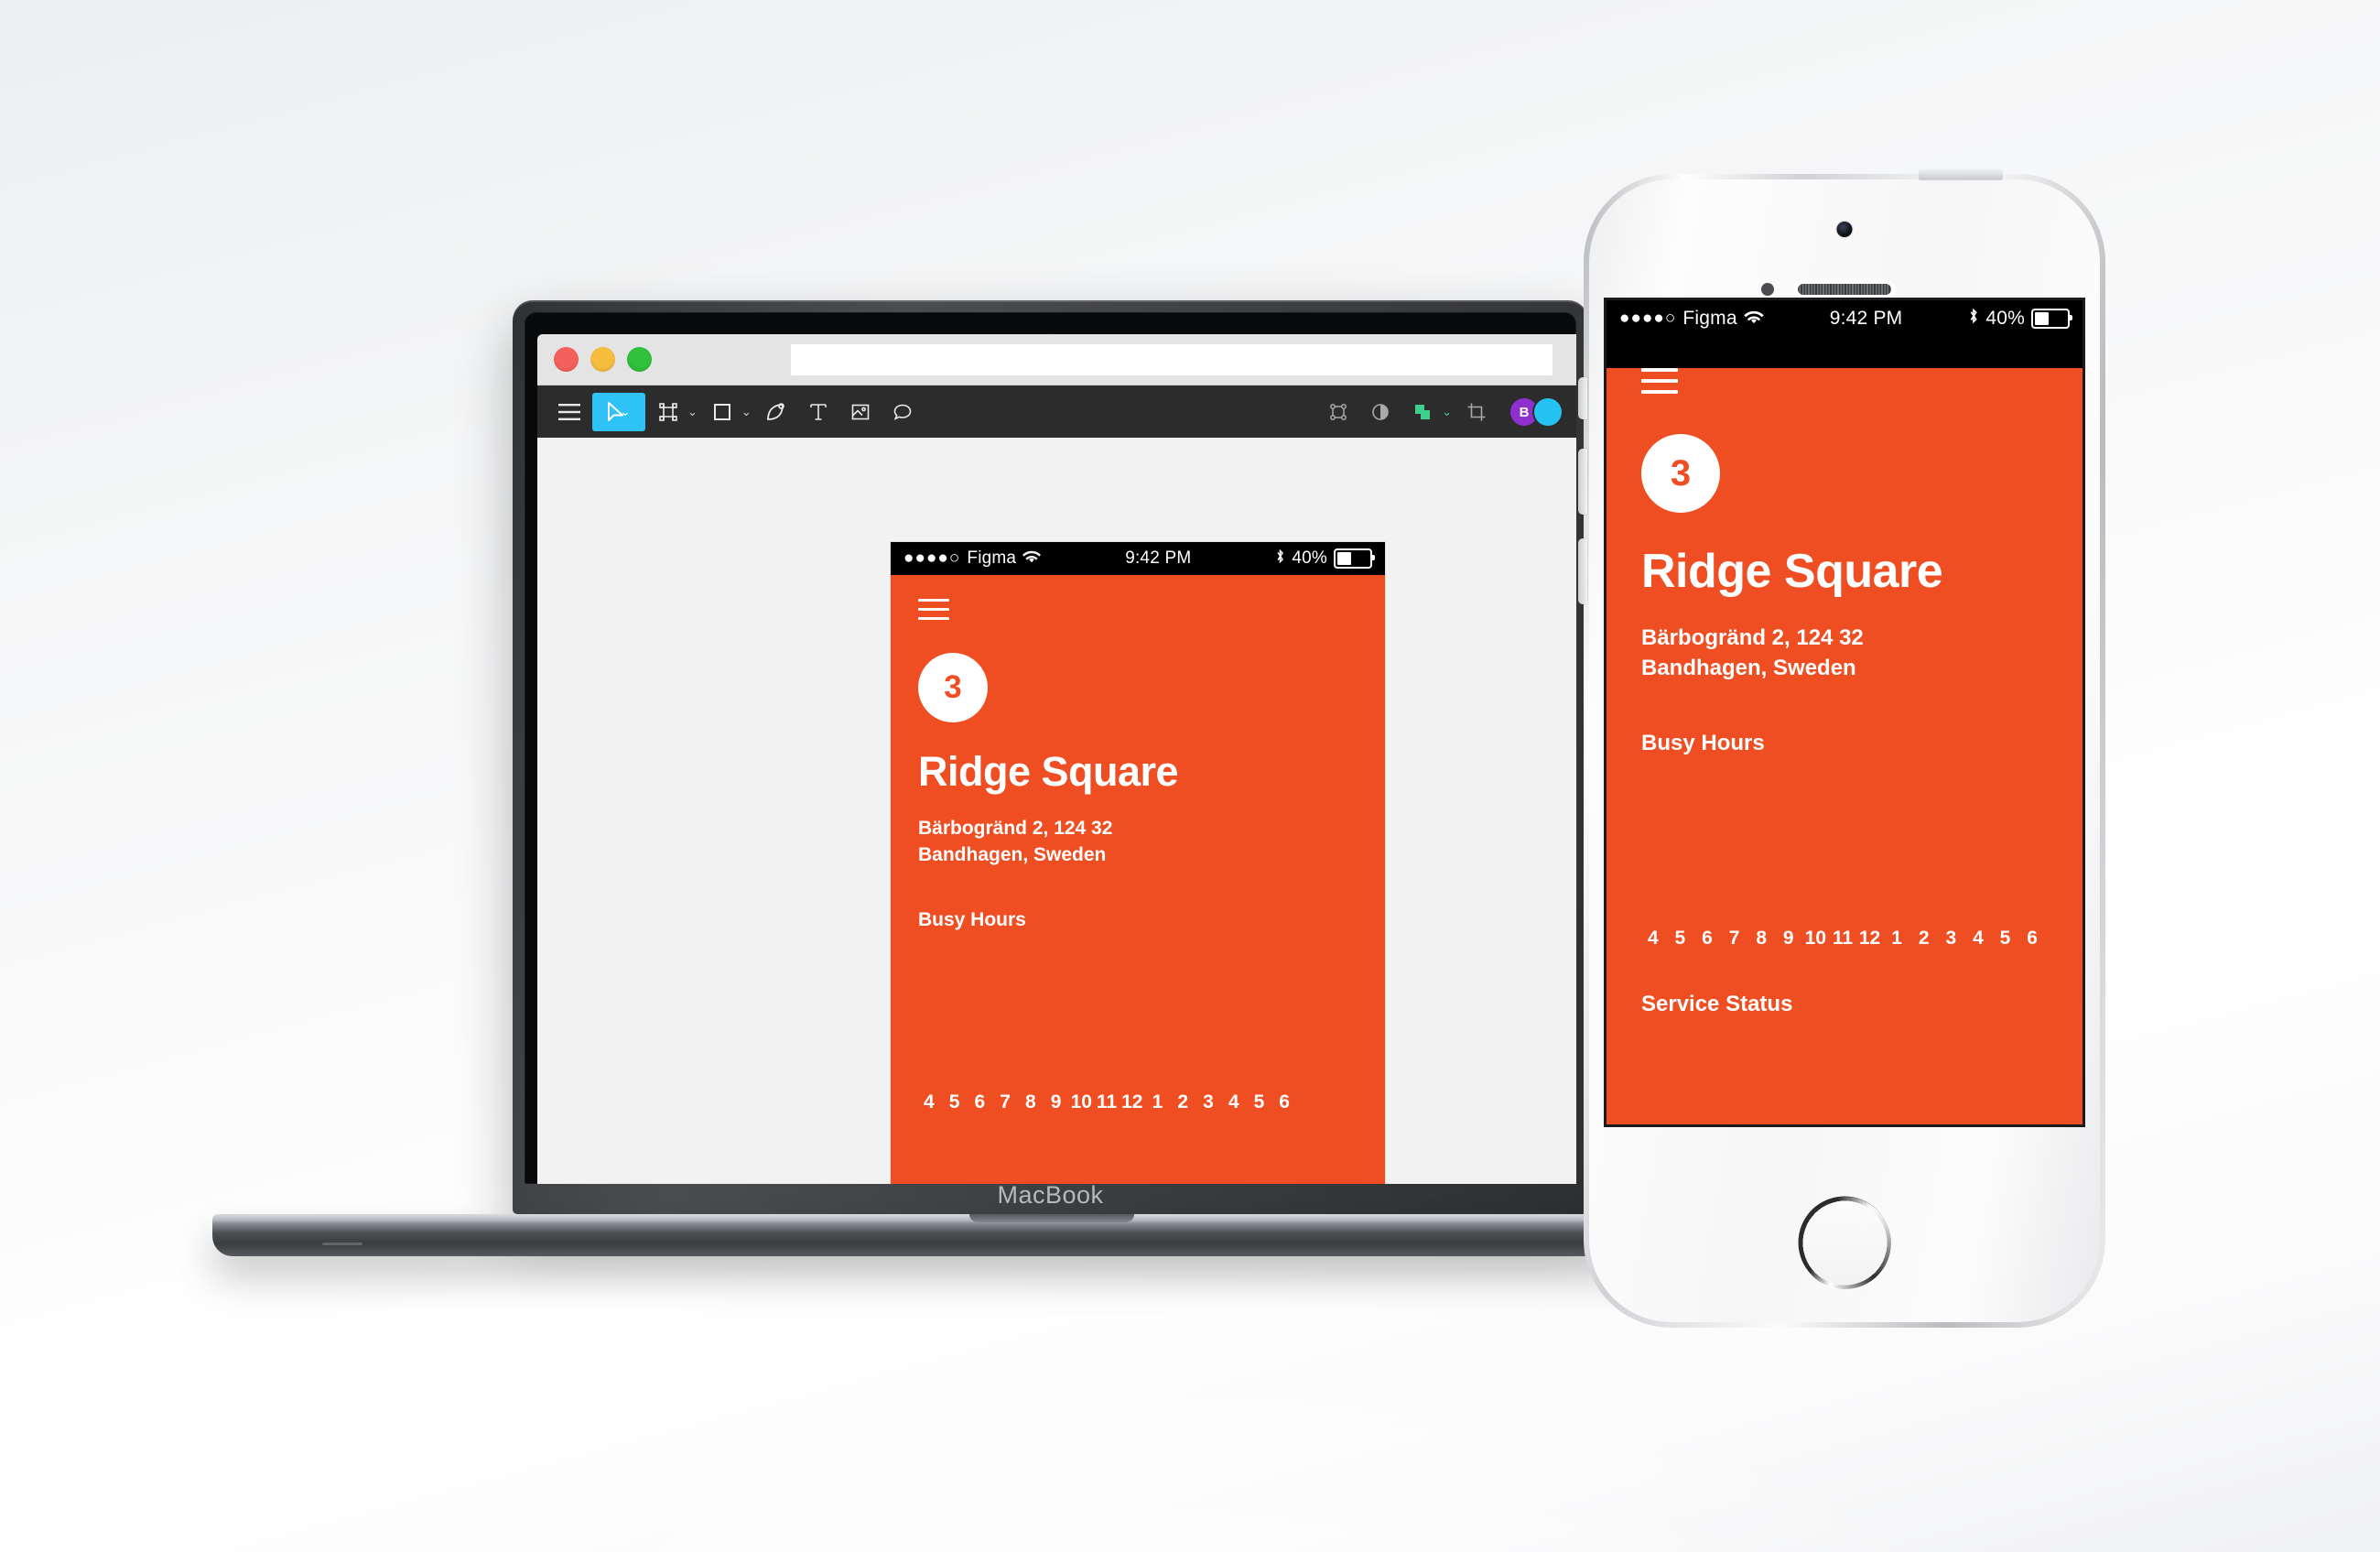 Image resolution: width=2380 pixels, height=1552 pixels. What do you see at coordinates (1476, 412) in the screenshot?
I see `crop-icon` at bounding box center [1476, 412].